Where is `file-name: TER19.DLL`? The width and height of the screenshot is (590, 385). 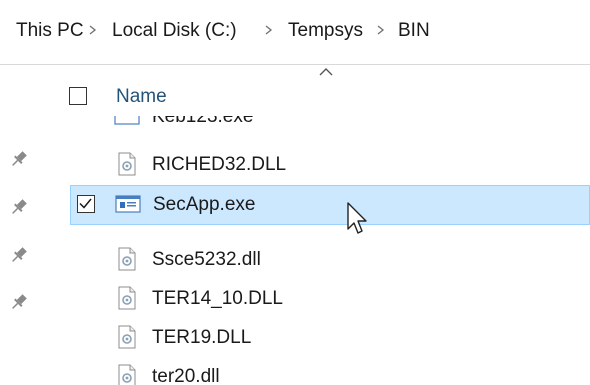 file-name: TER19.DLL is located at coordinates (202, 337).